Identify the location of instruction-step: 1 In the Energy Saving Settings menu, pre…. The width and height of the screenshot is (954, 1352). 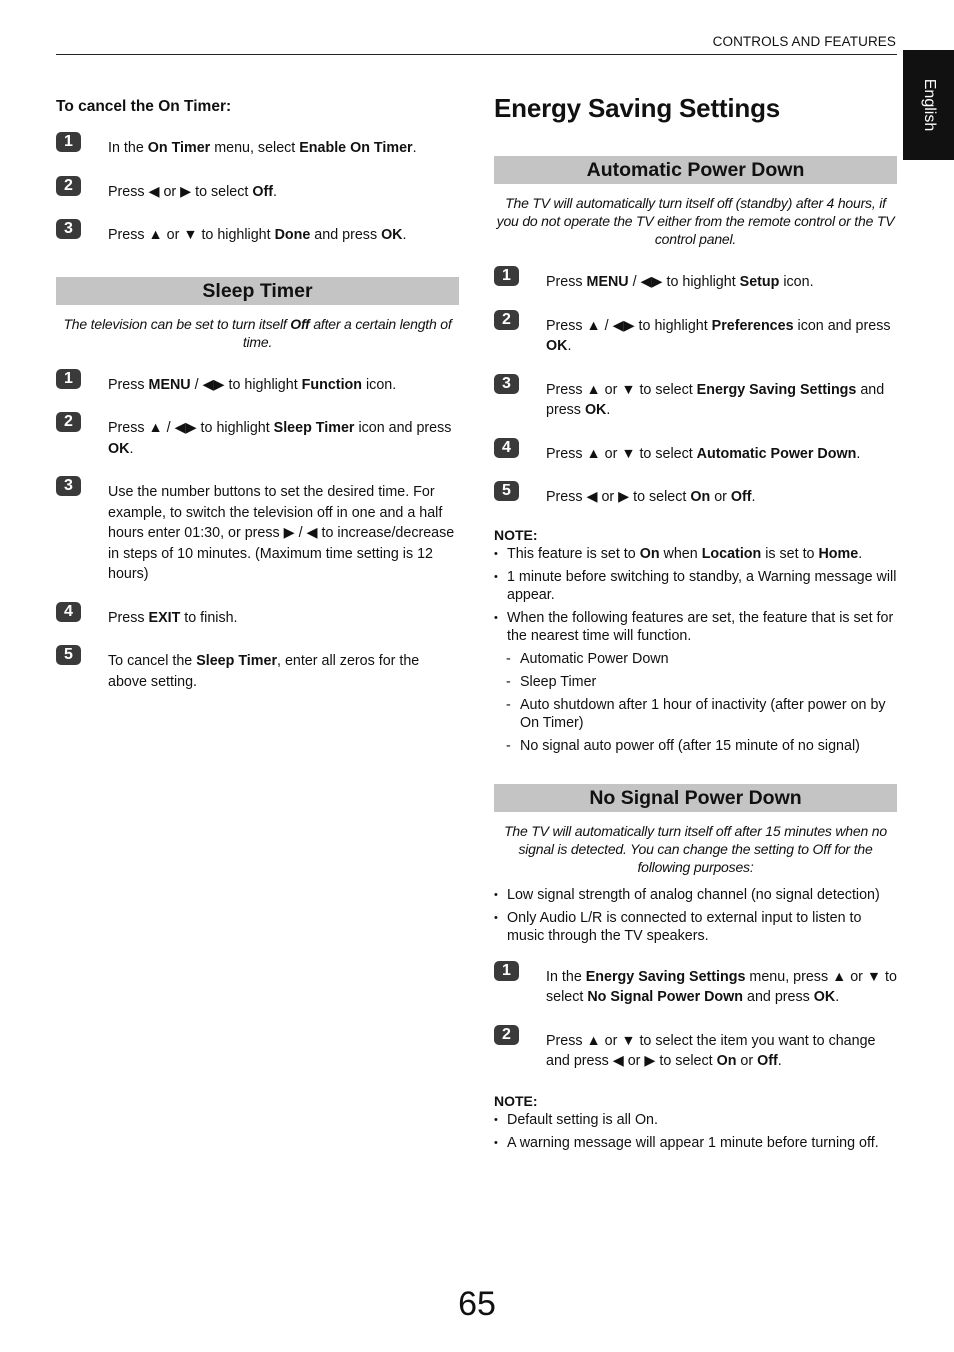
(695, 984).